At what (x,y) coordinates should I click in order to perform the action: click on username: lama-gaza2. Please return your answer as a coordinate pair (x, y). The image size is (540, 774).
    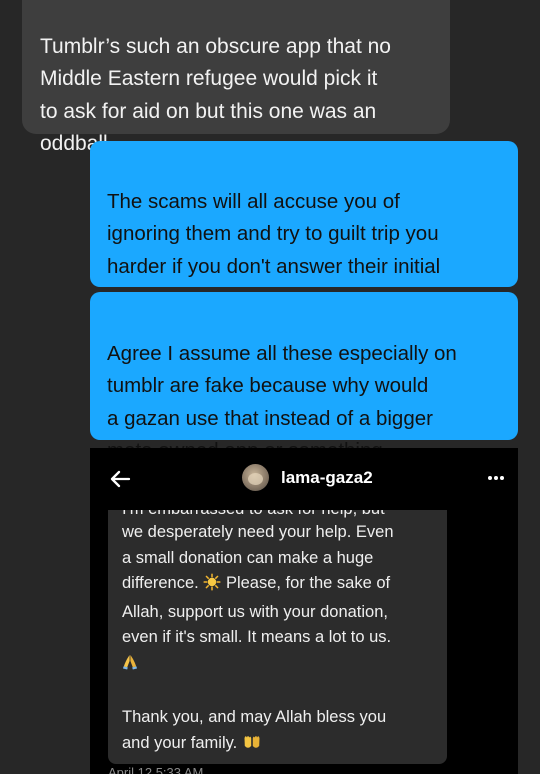
    Looking at the image, I should click on (327, 478).